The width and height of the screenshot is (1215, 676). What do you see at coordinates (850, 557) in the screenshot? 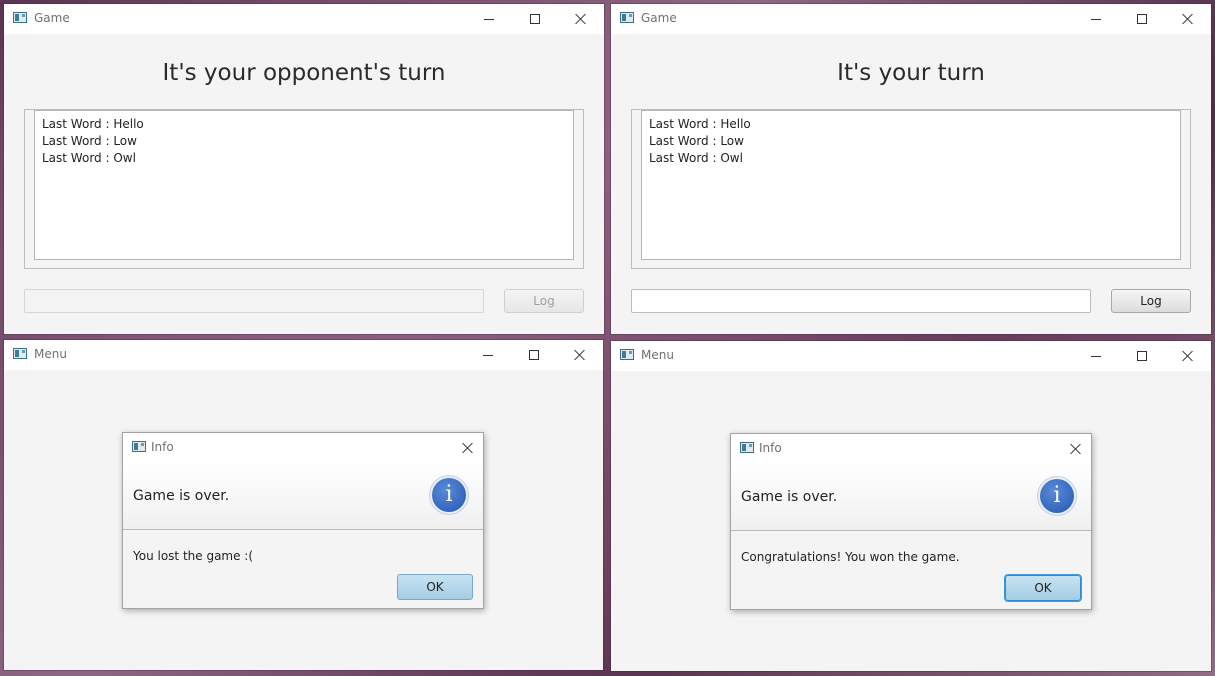
I see `dialog-content: Congratulations! You won the game.` at bounding box center [850, 557].